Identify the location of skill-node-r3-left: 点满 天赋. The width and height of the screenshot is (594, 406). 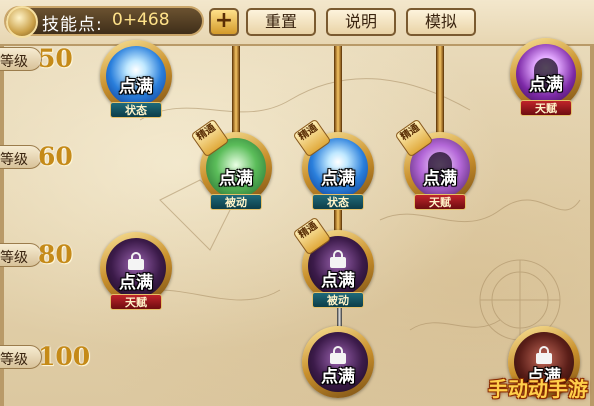
(136, 269).